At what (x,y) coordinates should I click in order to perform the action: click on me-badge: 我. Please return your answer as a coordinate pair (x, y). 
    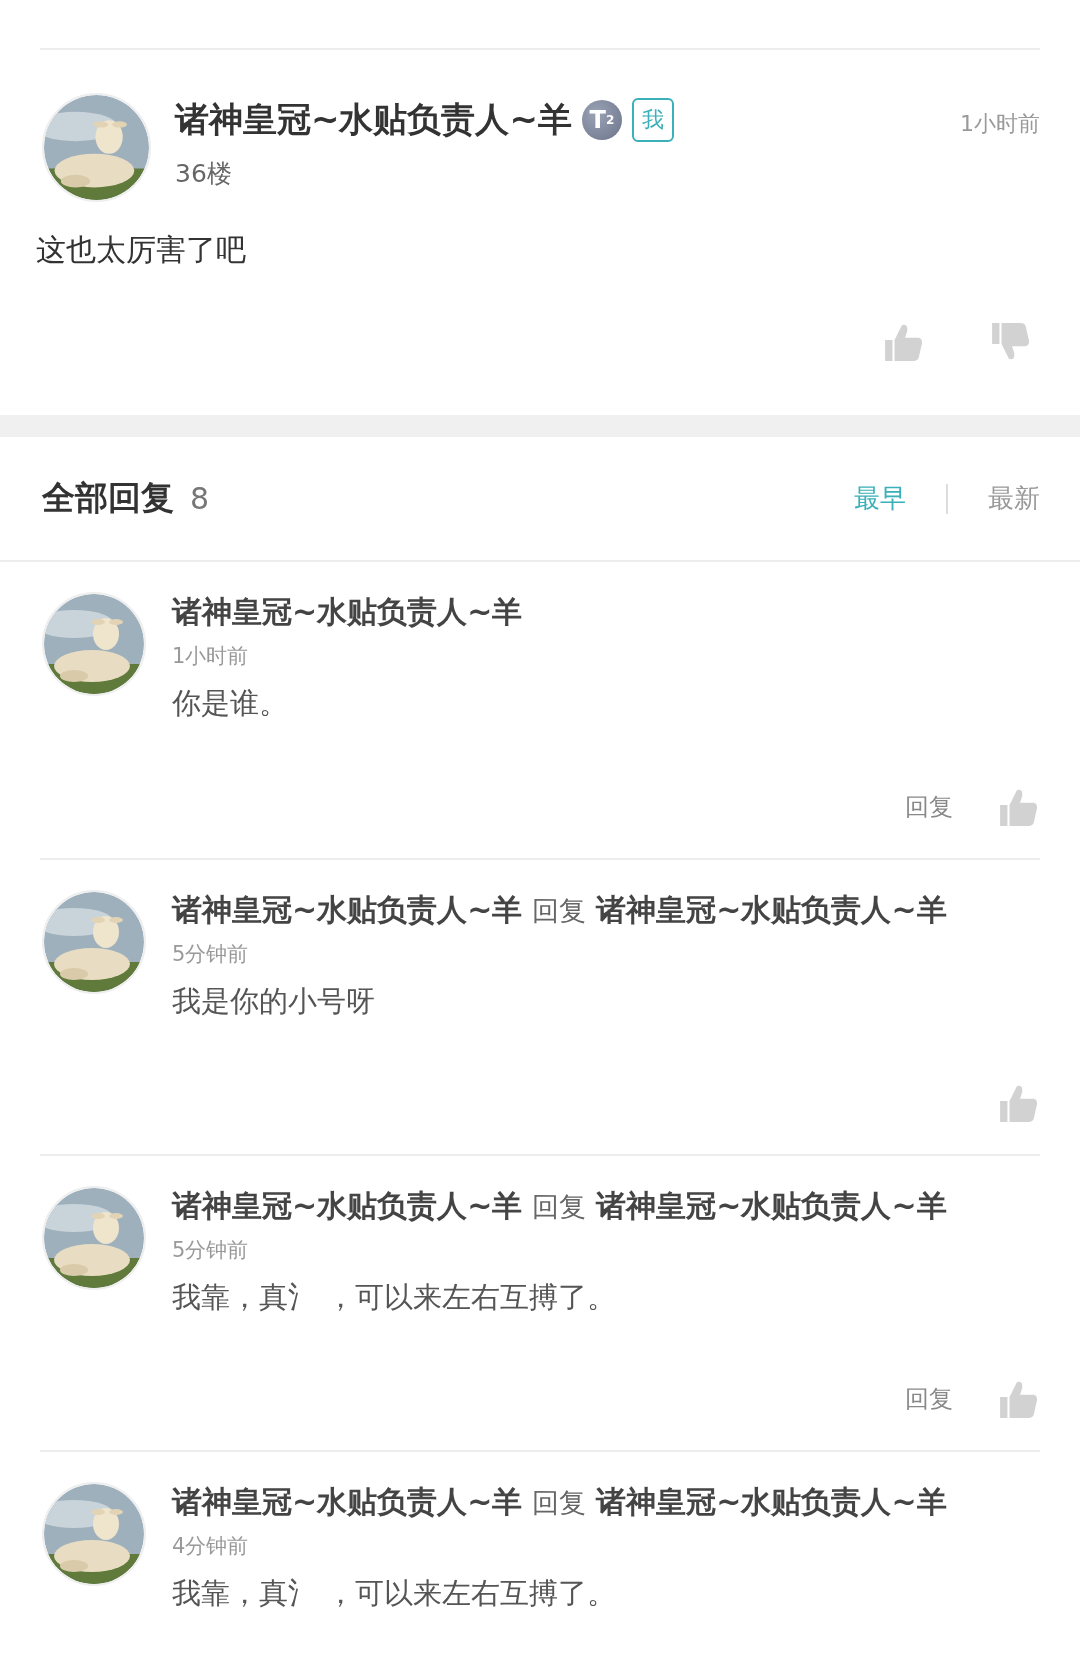
    Looking at the image, I should click on (653, 120).